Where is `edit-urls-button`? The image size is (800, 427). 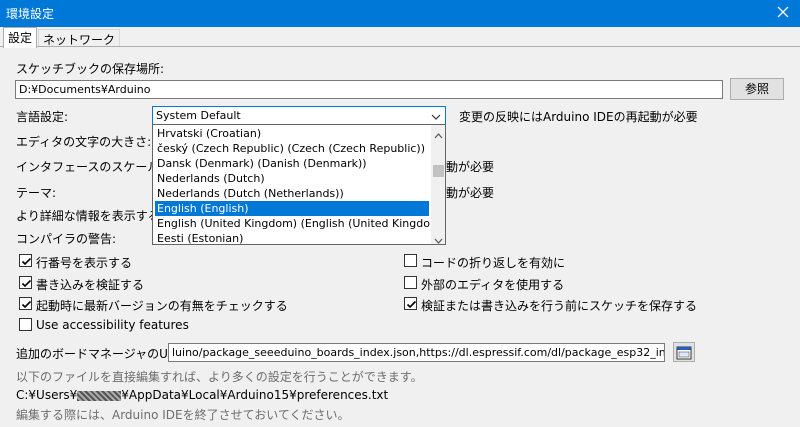 edit-urls-button is located at coordinates (684, 352).